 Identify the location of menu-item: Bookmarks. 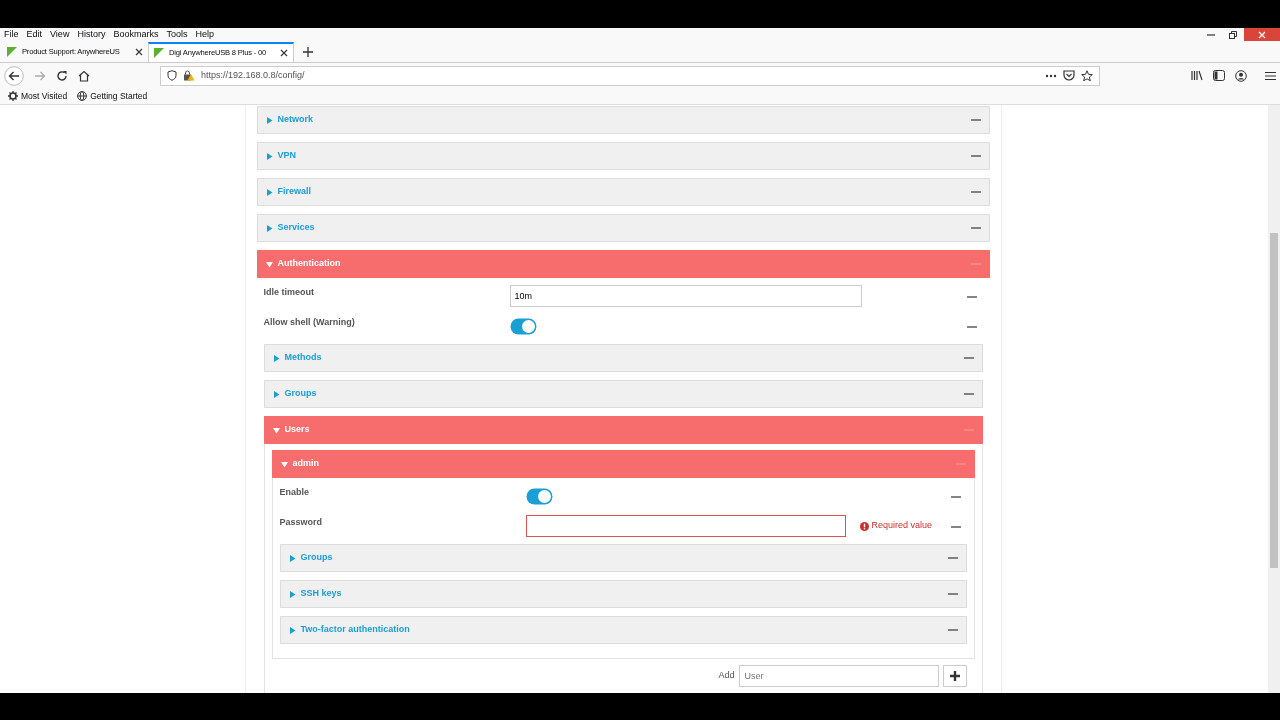
(136, 35).